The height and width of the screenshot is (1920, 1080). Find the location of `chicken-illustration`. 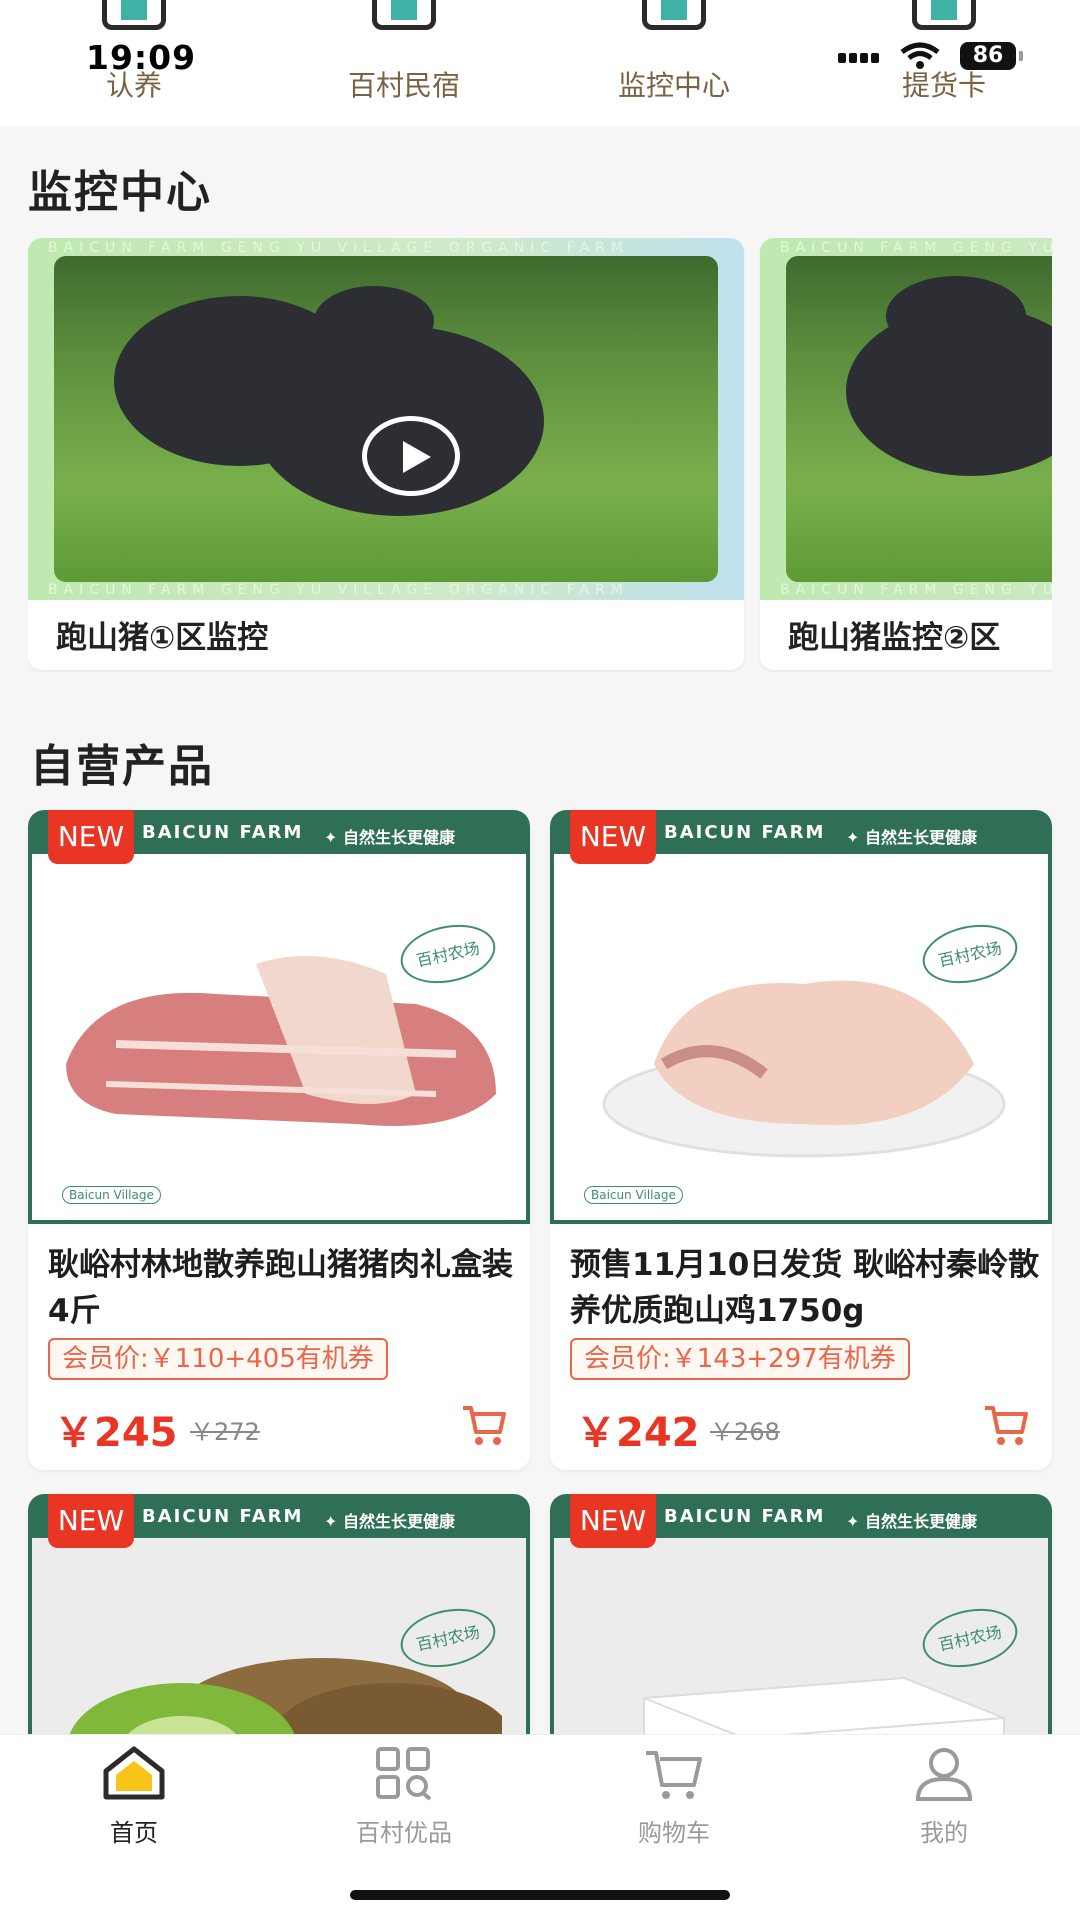

chicken-illustration is located at coordinates (804, 1069).